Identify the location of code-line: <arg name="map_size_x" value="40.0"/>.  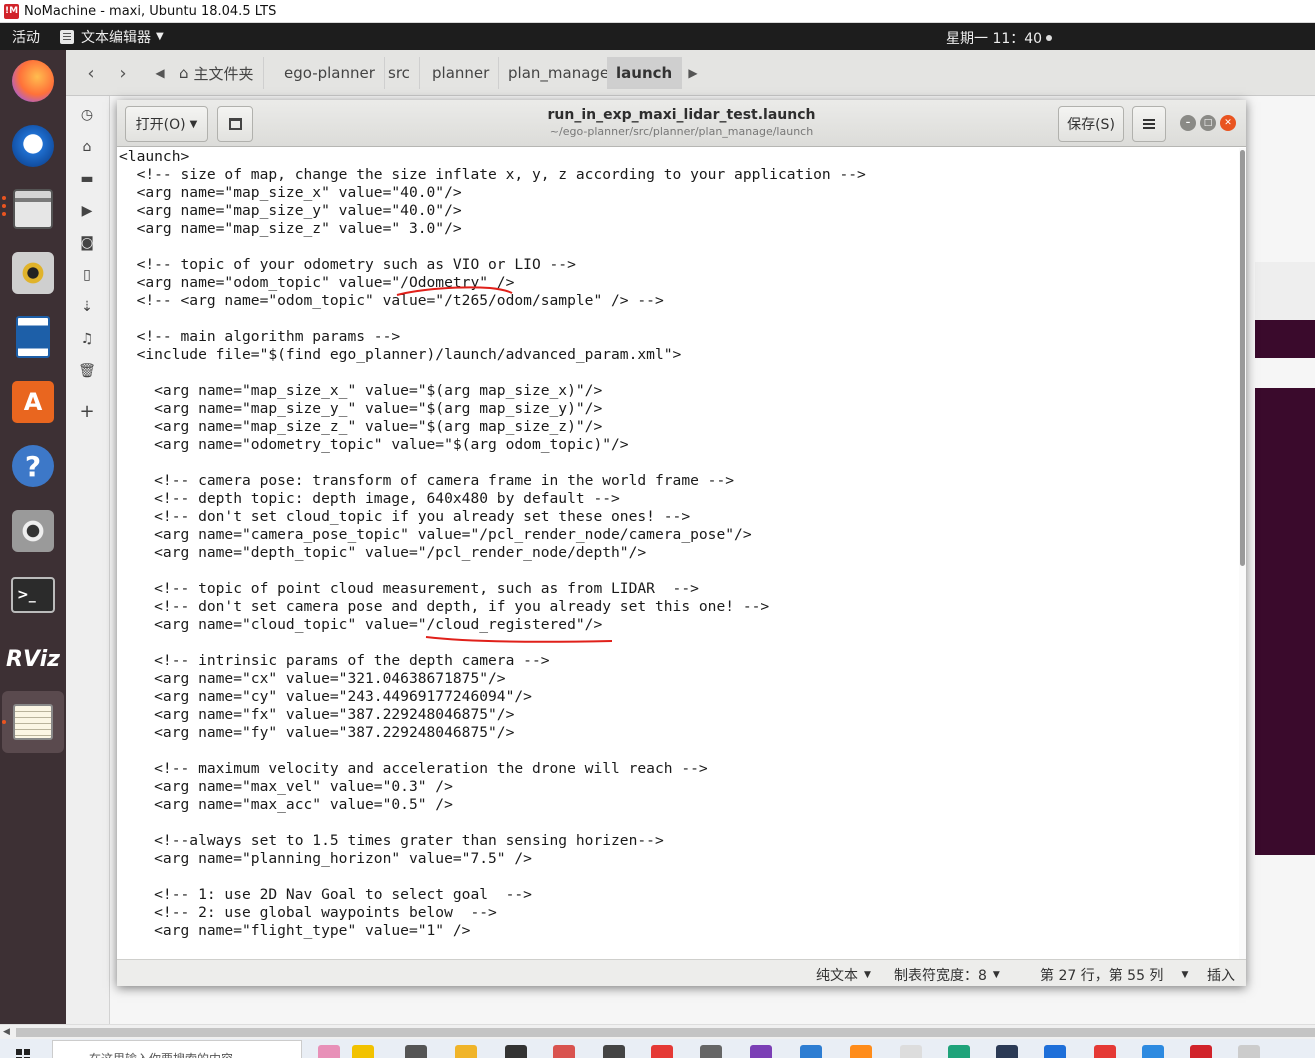
(679, 193).